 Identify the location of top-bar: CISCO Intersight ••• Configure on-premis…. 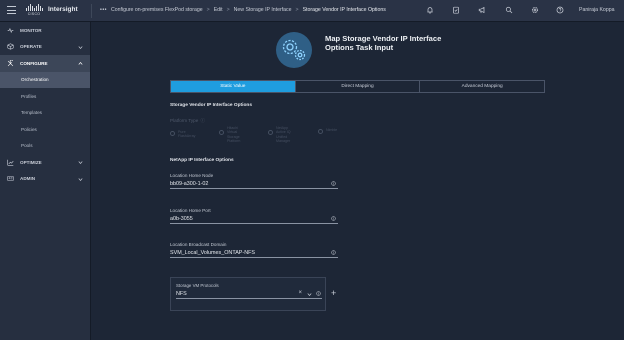
(312, 11).